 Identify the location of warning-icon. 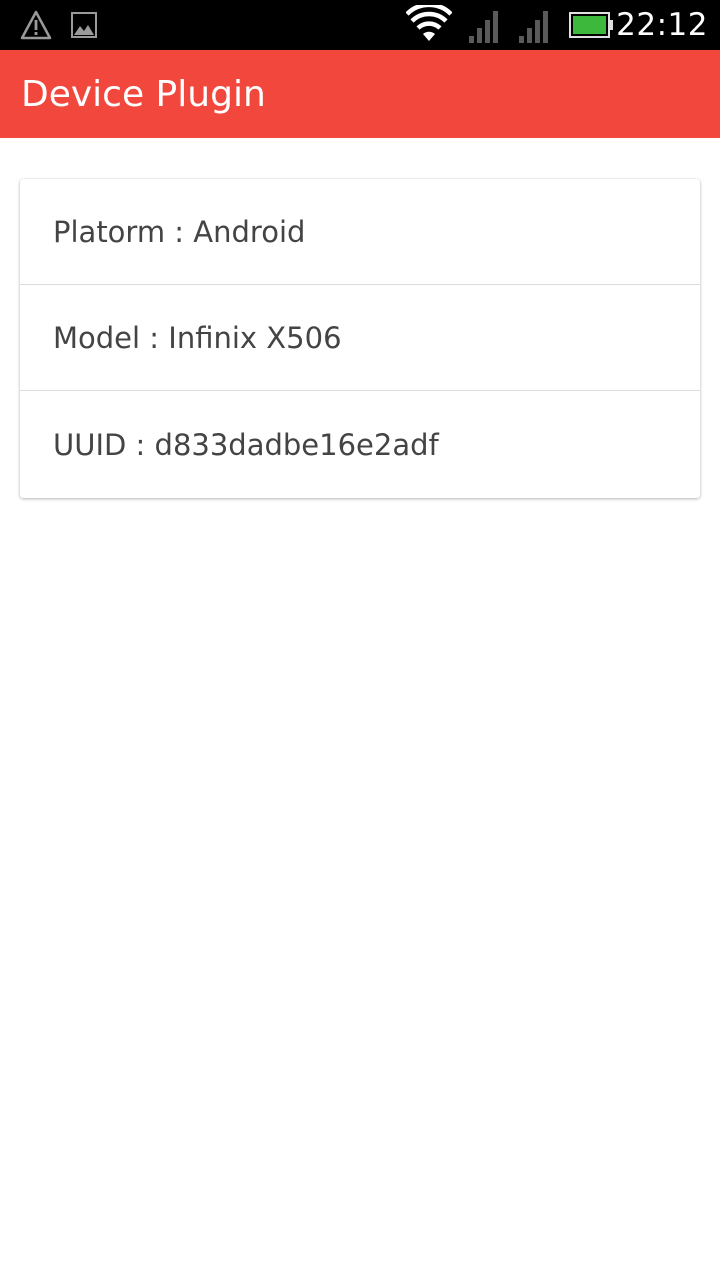
(36, 27).